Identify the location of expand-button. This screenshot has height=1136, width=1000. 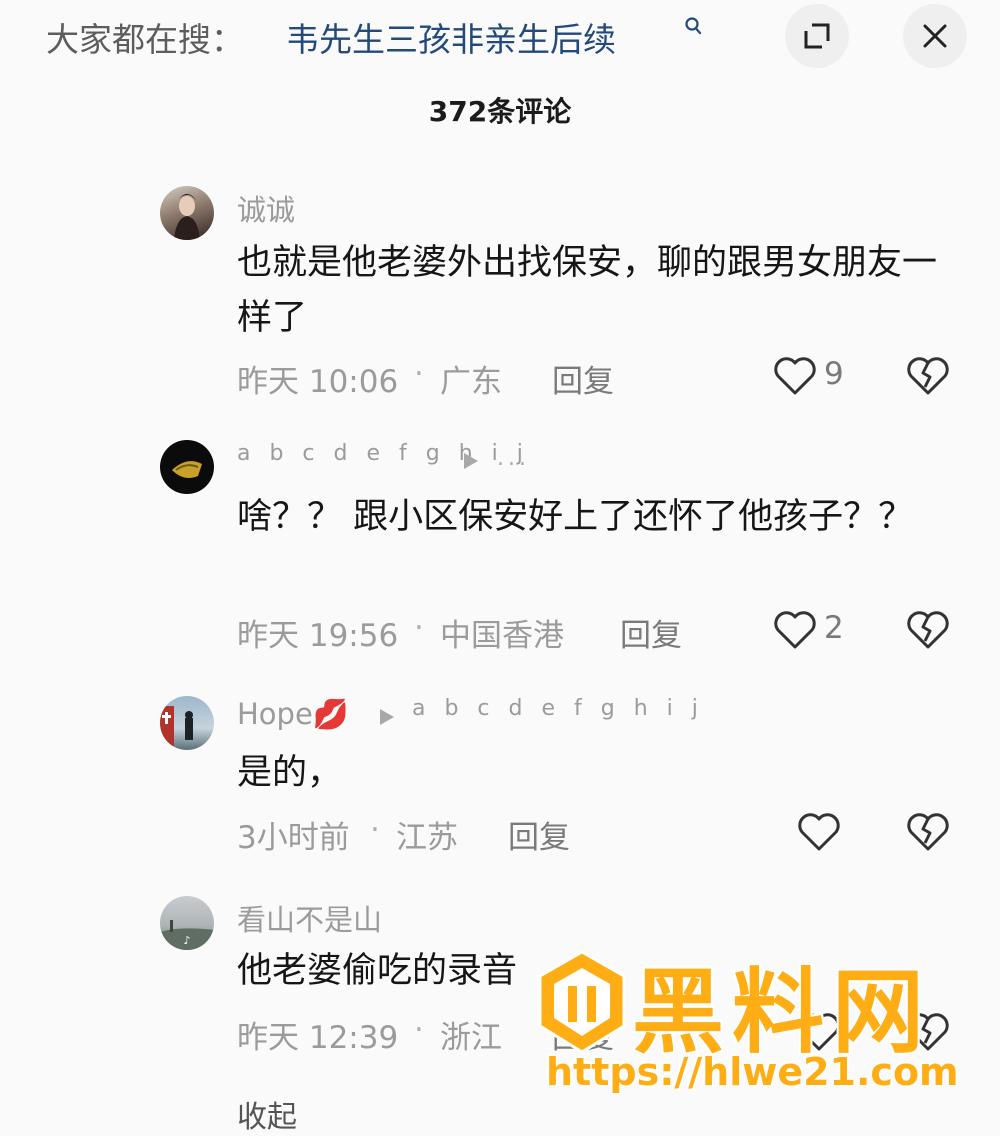
(817, 36).